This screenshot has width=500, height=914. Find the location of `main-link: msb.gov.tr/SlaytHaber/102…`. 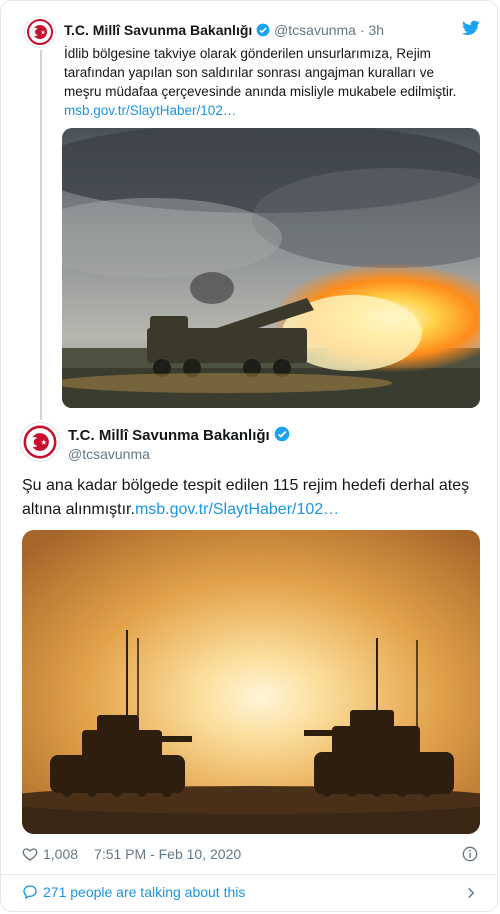

main-link: msb.gov.tr/SlaytHaber/102… is located at coordinates (237, 509).